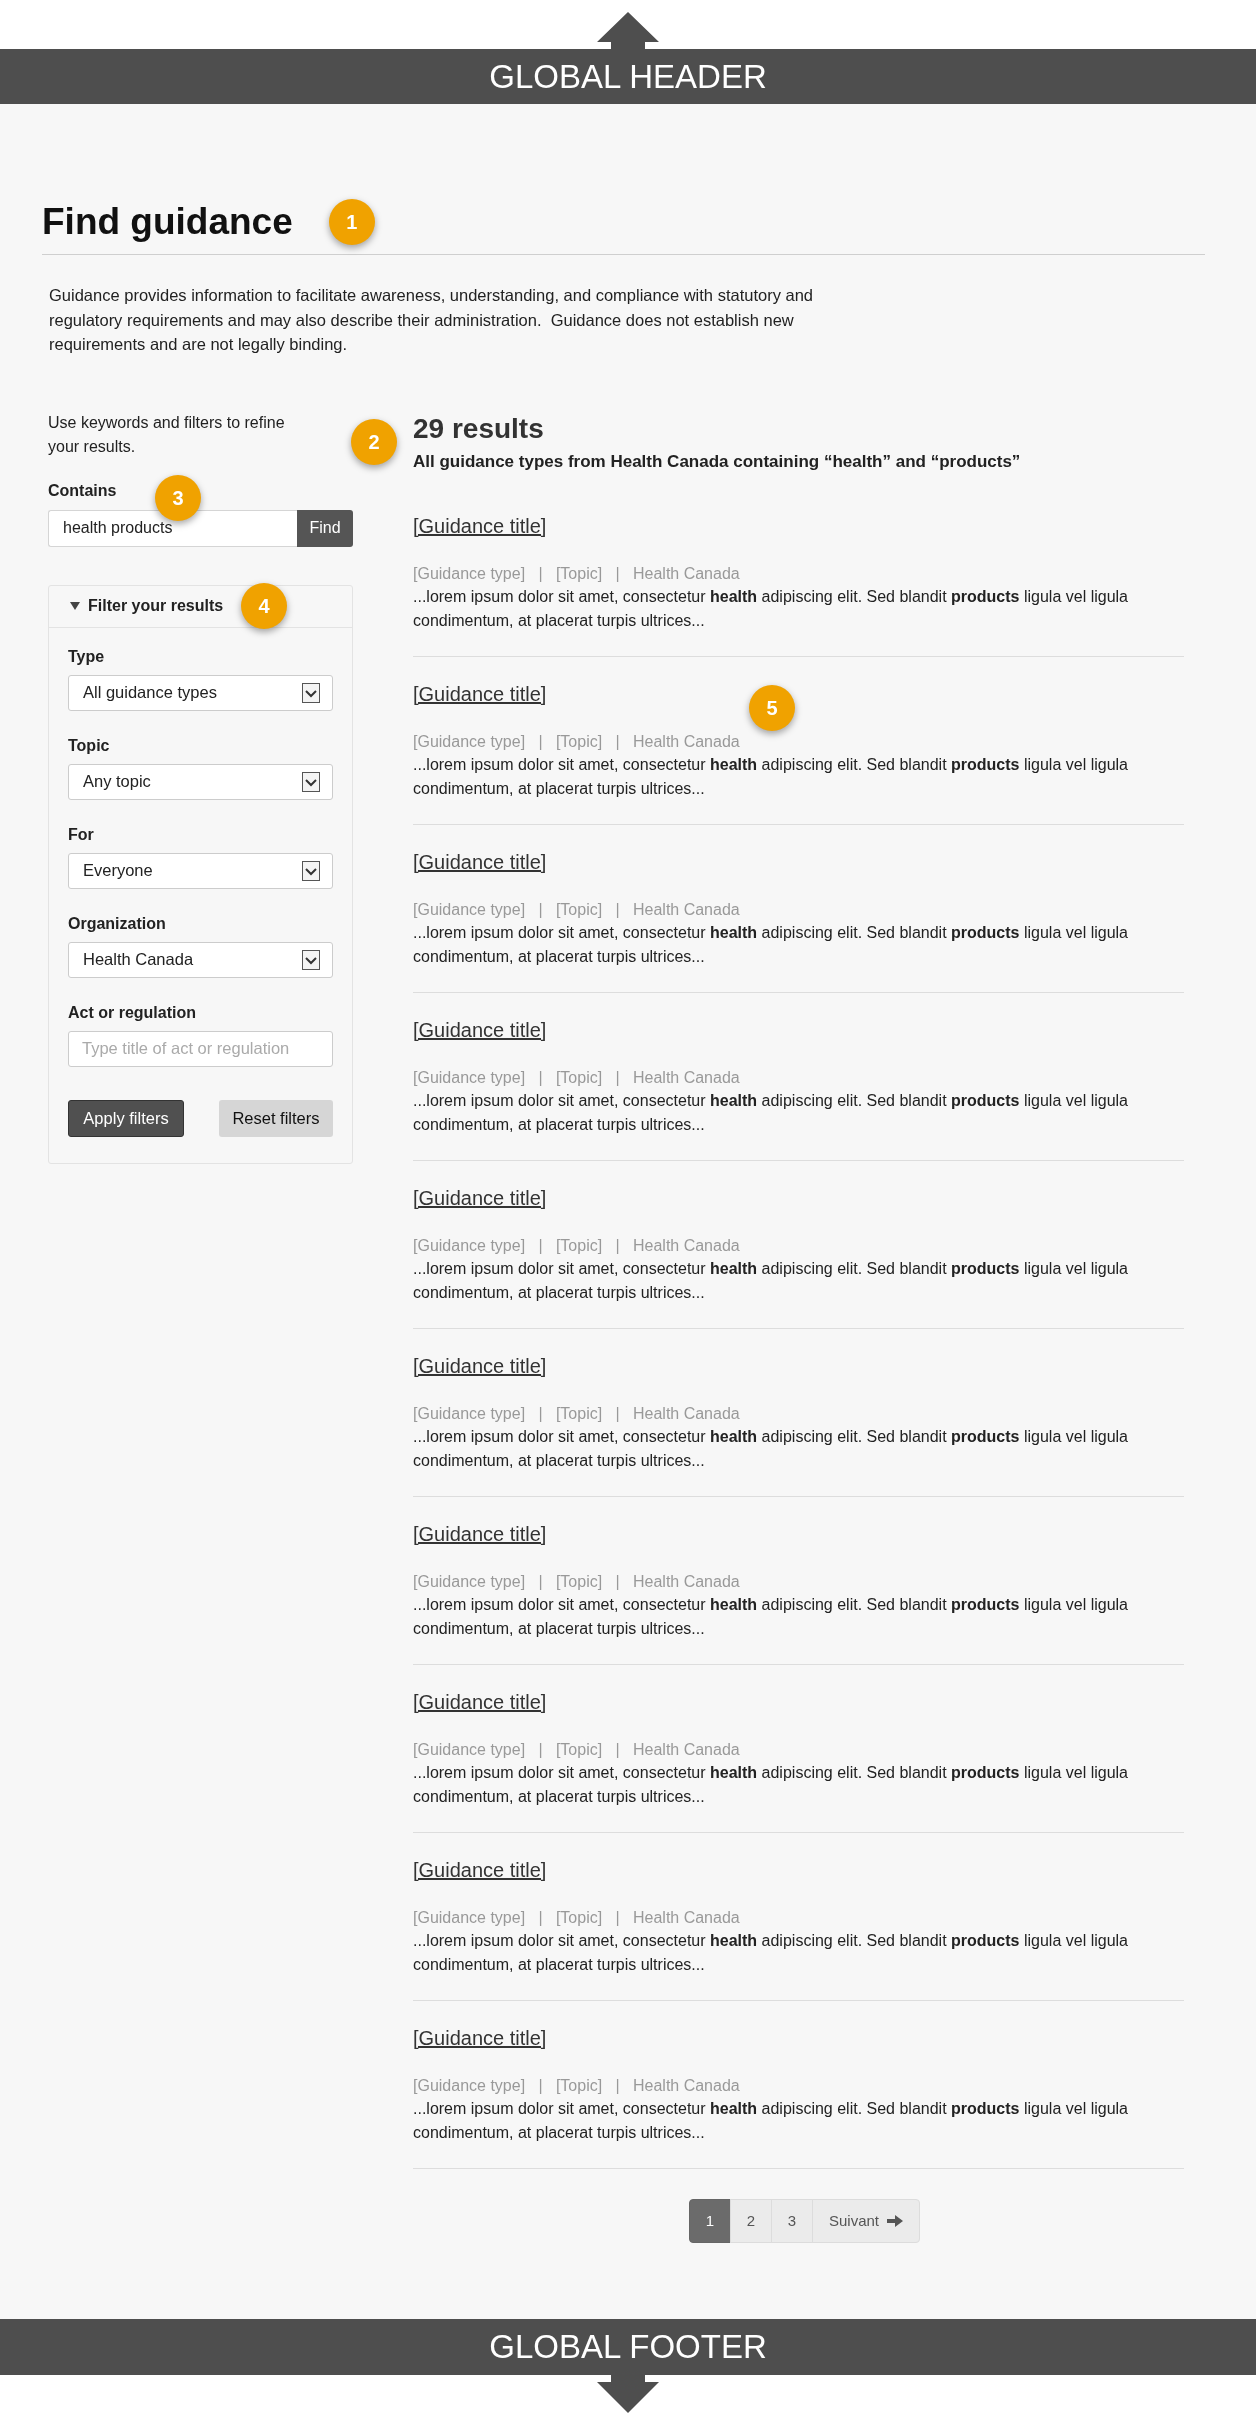  What do you see at coordinates (117, 923) in the screenshot?
I see `field-label: Organization` at bounding box center [117, 923].